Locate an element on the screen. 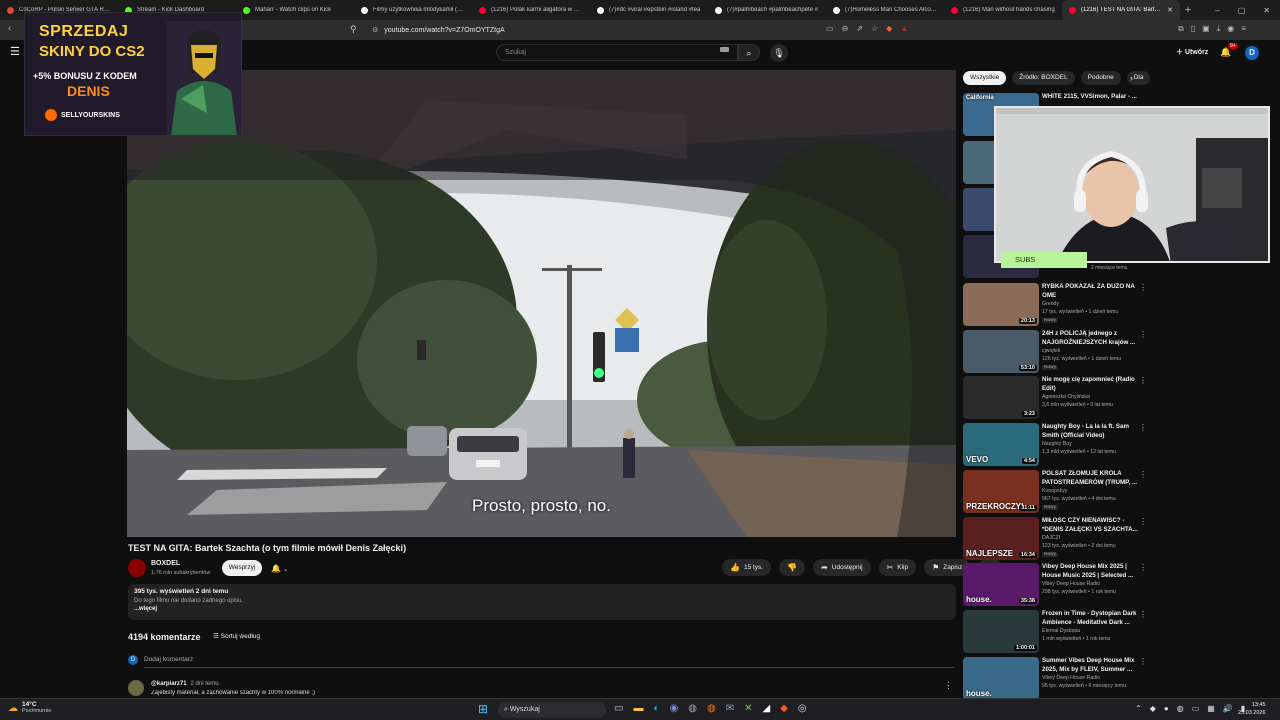 Image resolution: width=1280 pixels, height=720 pixels. maximize-button: ▢ is located at coordinates (1242, 10).